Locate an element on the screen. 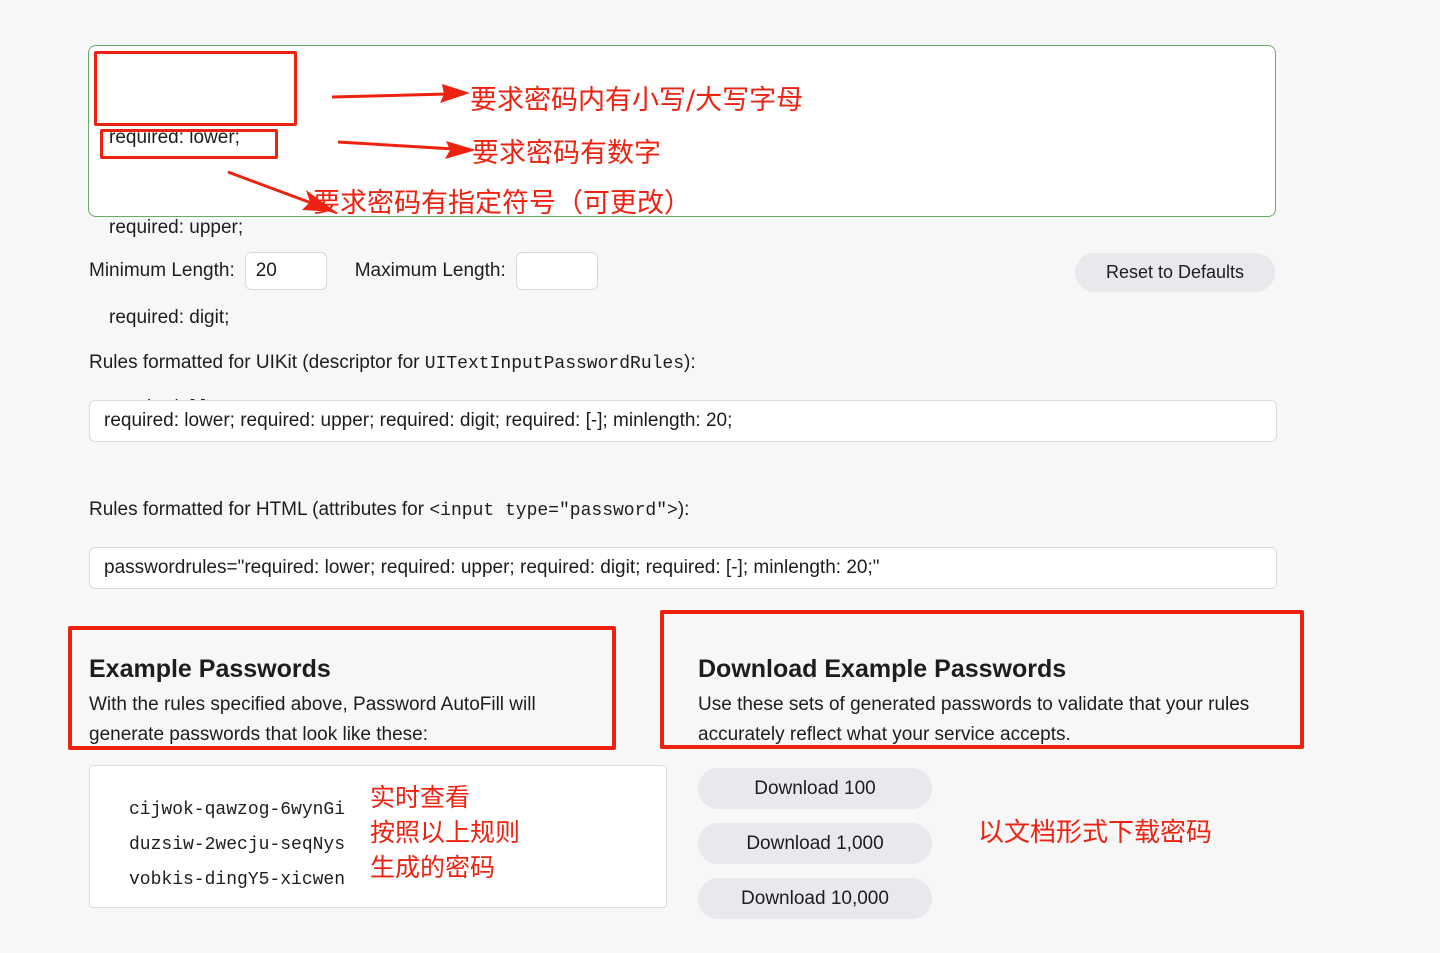 The image size is (1440, 953). example-password-3: vobkis-dingY5-xicwen is located at coordinates (237, 880).